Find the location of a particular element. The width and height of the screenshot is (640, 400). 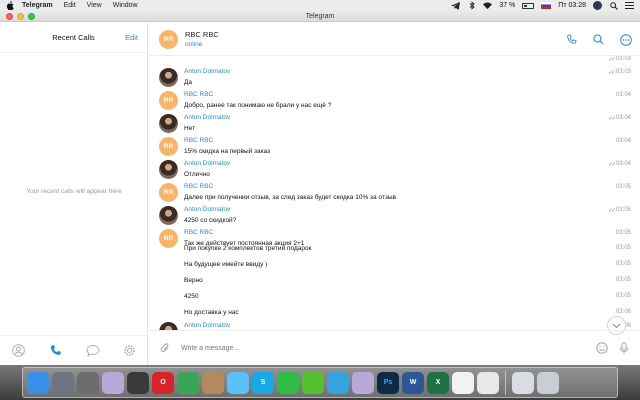

window-titlebar: Telegram is located at coordinates (320, 16).